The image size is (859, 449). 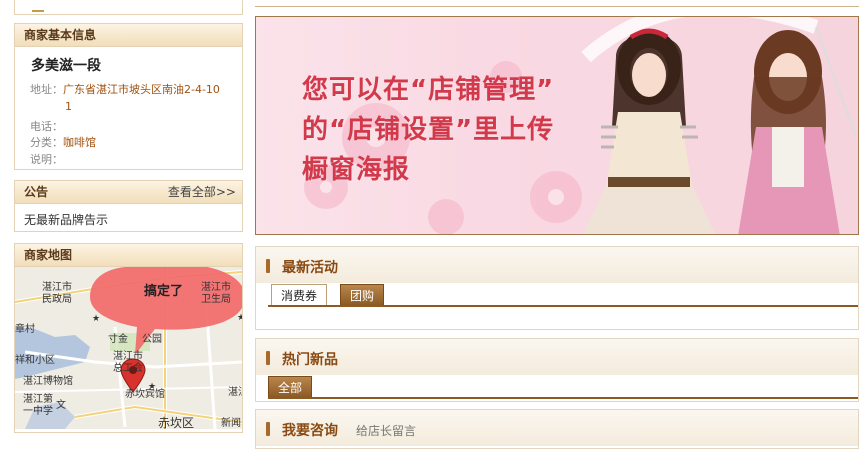 I want to click on address-value-cont: 1, so click(x=68, y=106).